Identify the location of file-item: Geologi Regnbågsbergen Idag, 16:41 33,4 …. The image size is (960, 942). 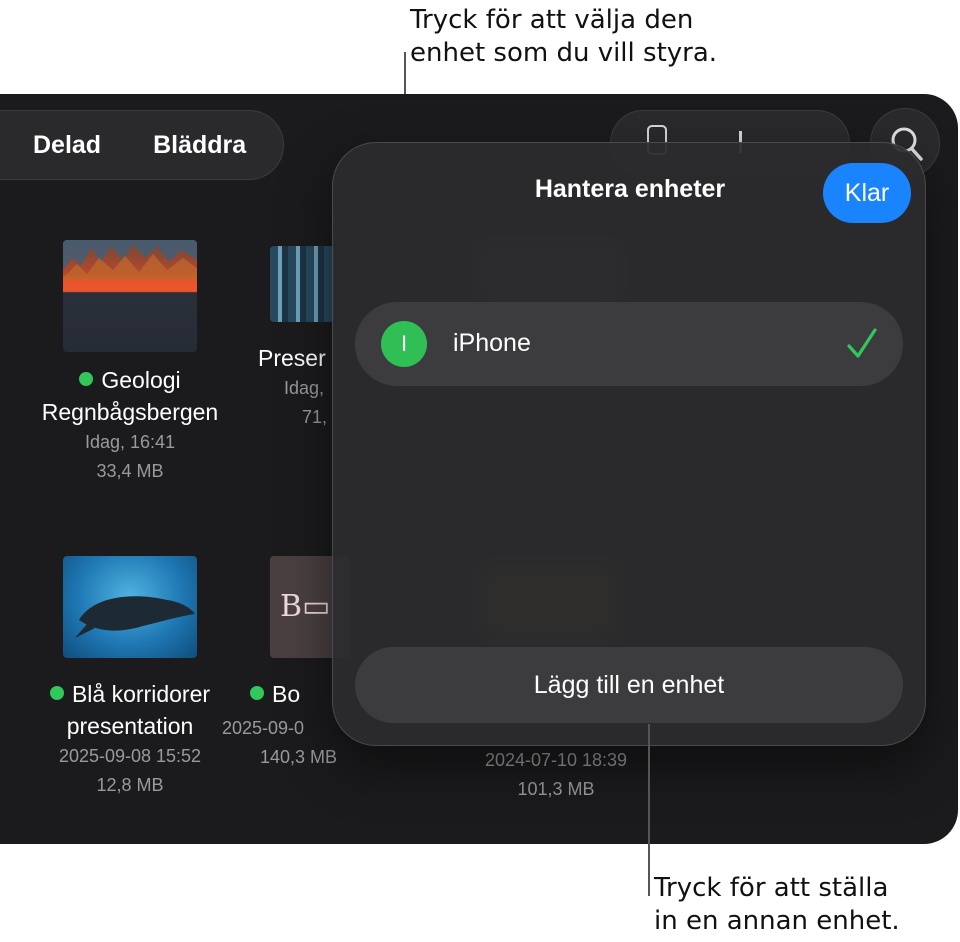
(130, 363).